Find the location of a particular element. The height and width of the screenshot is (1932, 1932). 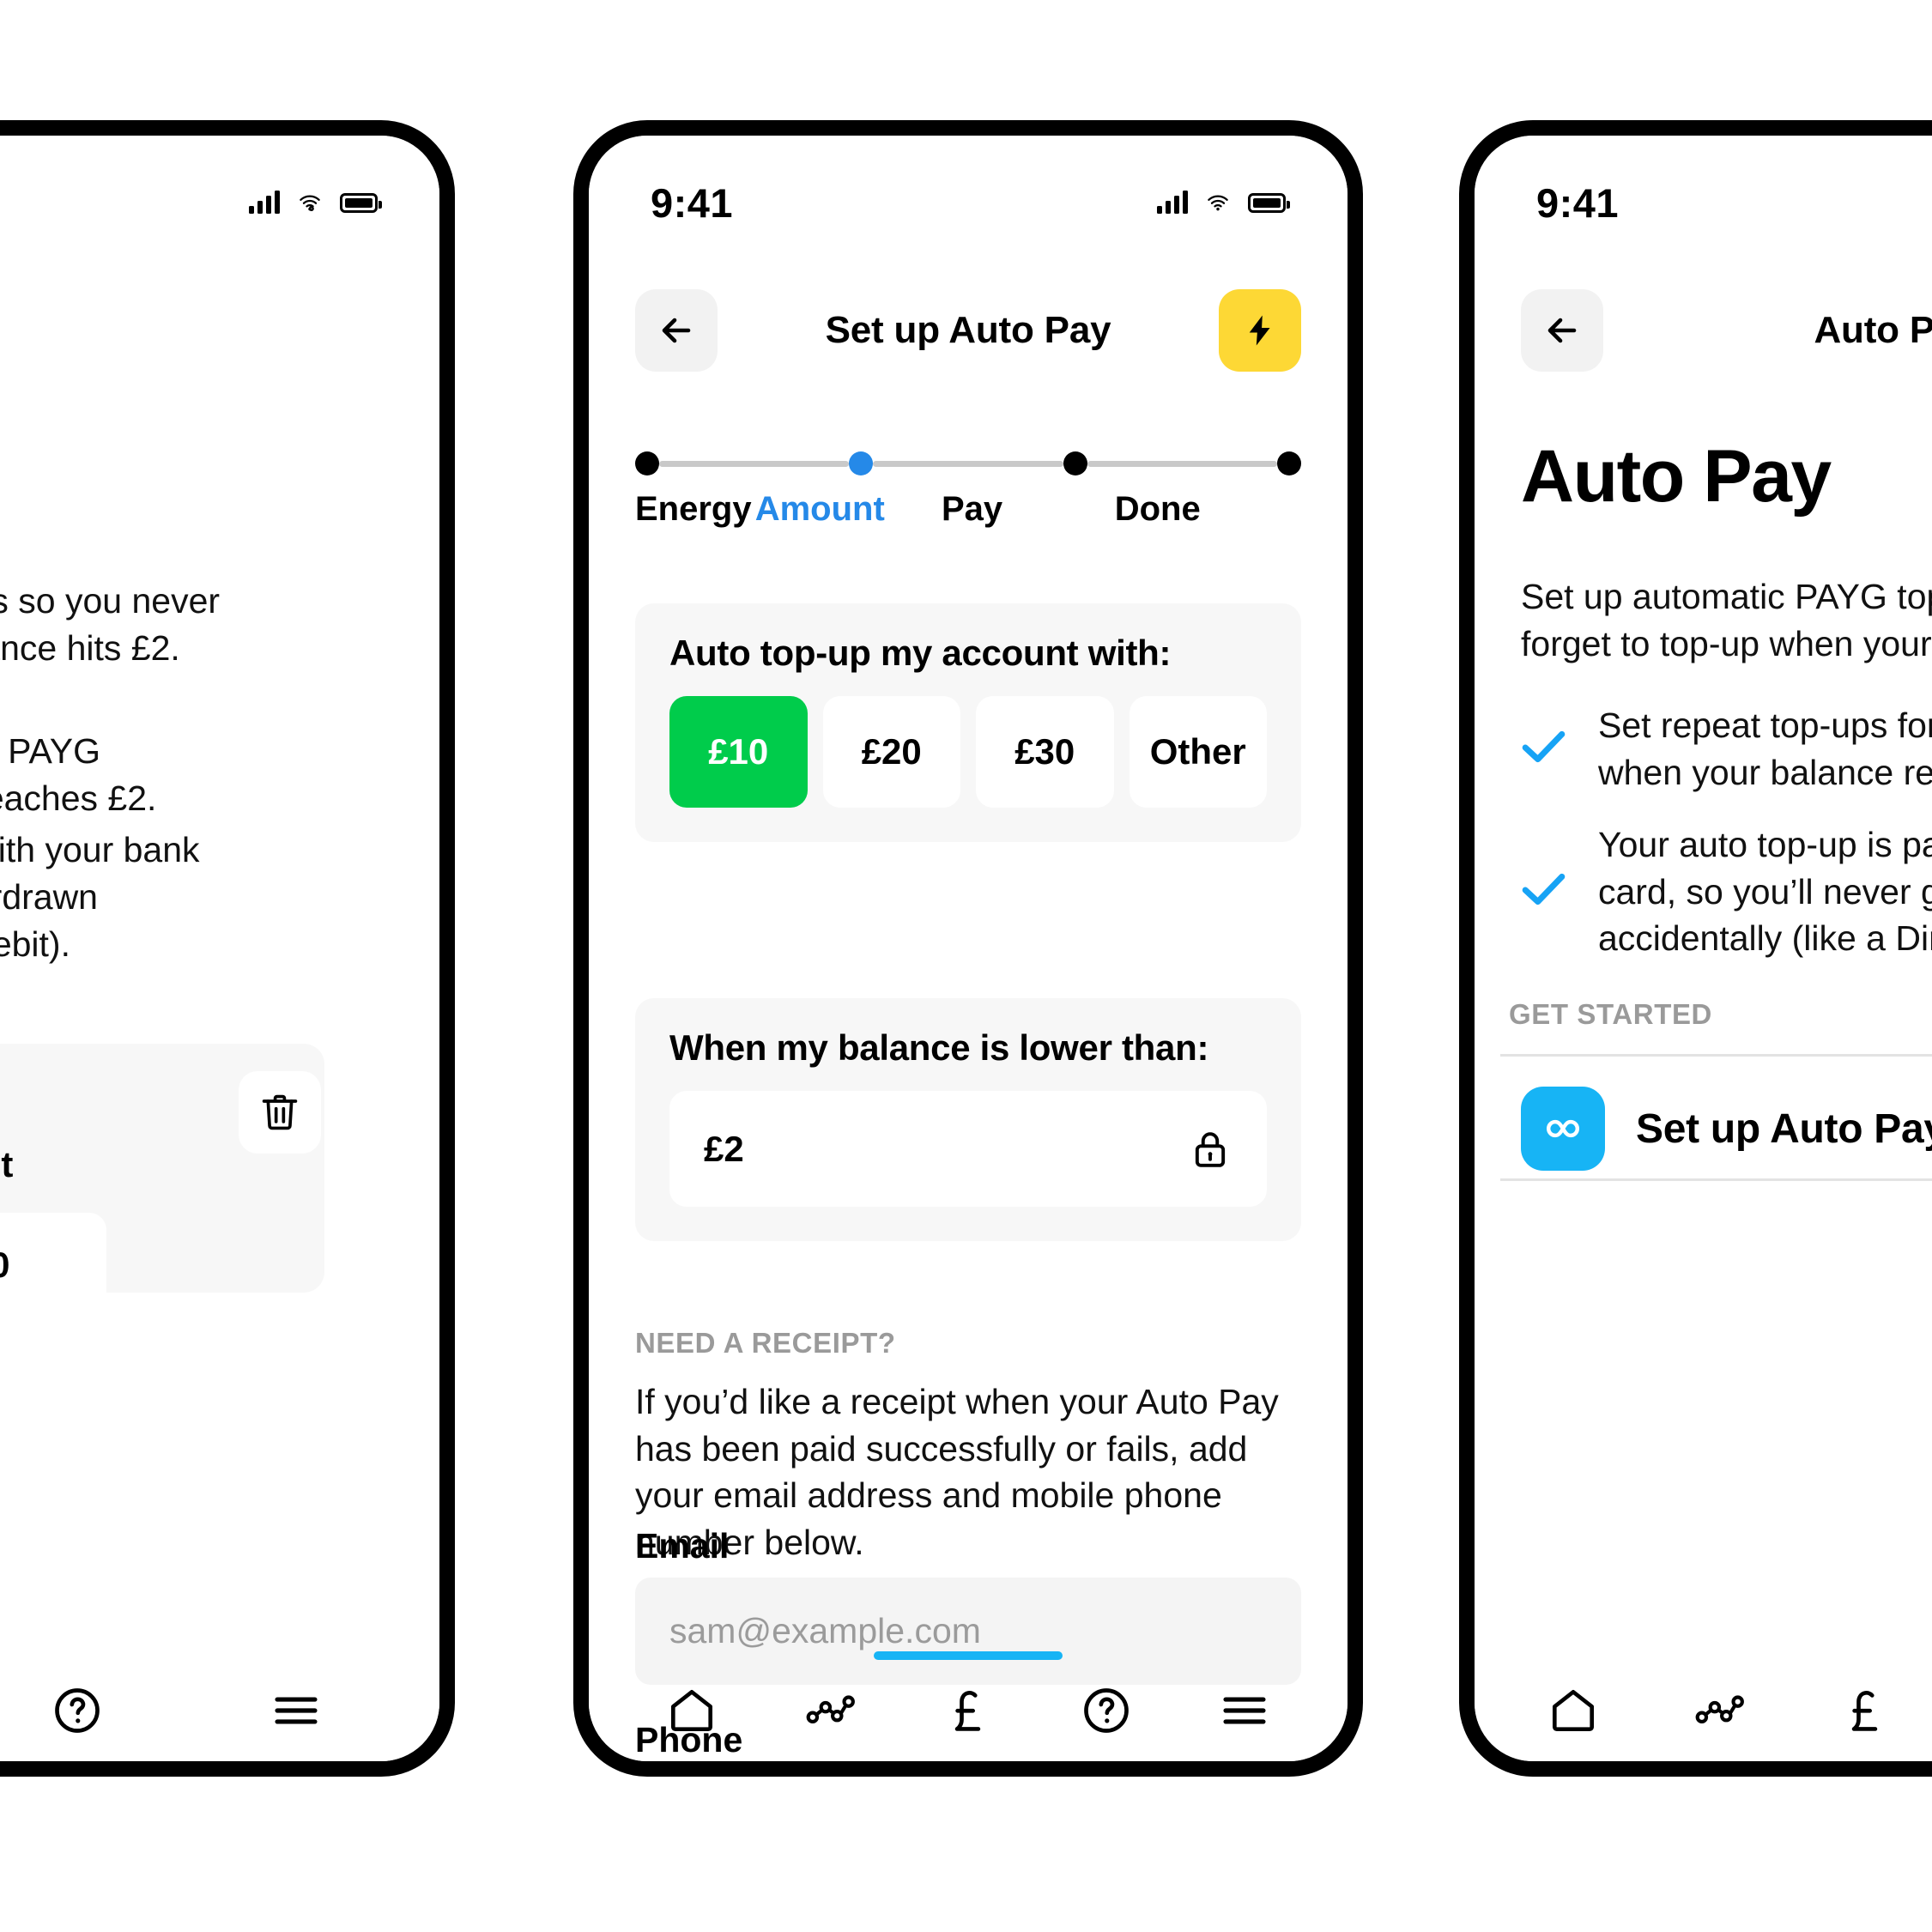

status-time-center: 9:41 is located at coordinates (693, 203).